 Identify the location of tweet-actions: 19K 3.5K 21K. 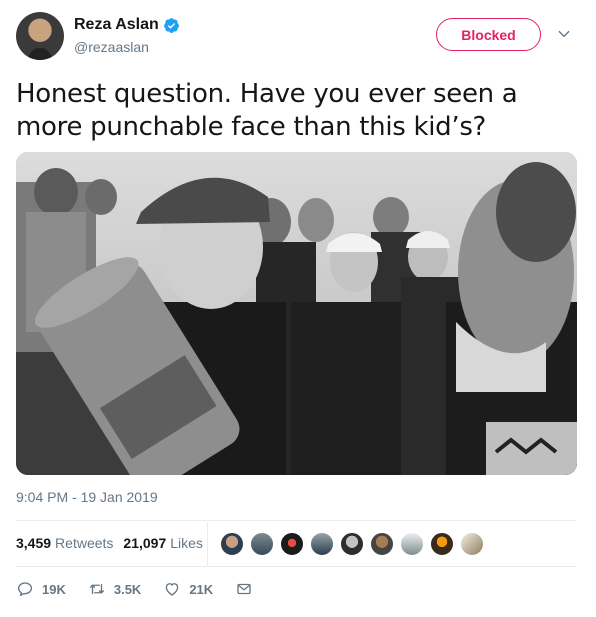
(149, 589).